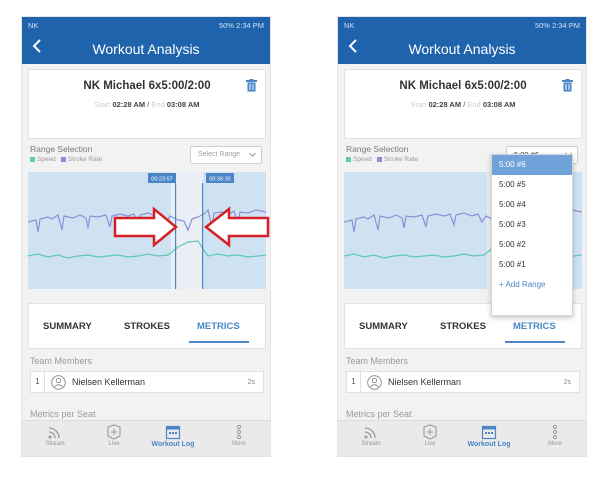  Describe the element at coordinates (129, 104) in the screenshot. I see `start-time: 02:28 AM` at that location.